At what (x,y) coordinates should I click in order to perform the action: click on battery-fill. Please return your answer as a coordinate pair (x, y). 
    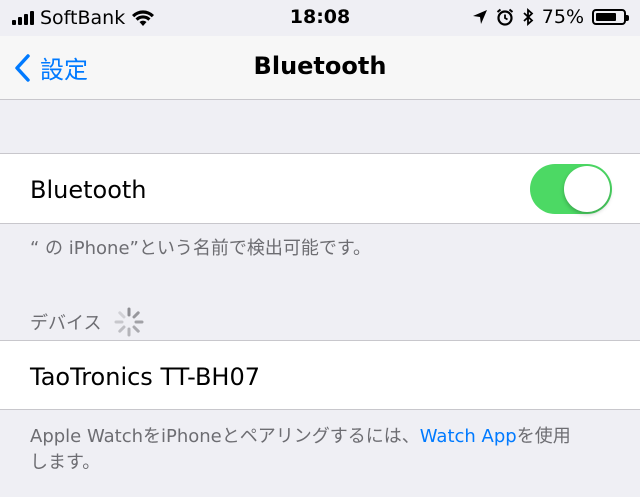
    Looking at the image, I should click on (606, 17).